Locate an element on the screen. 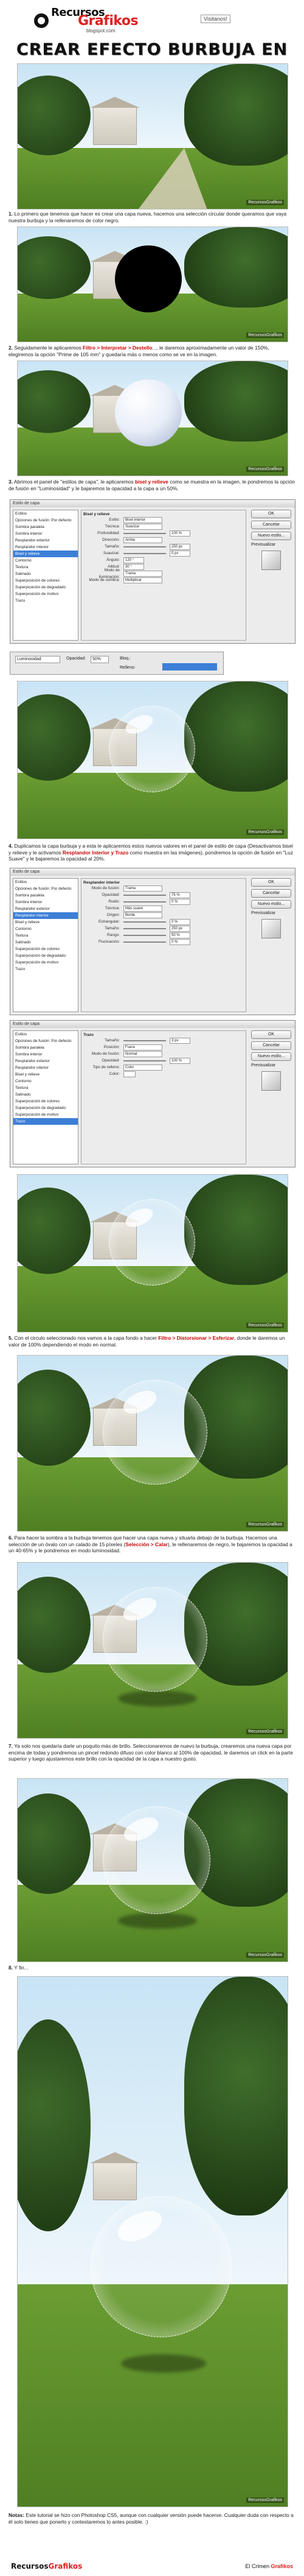 Image resolution: width=304 pixels, height=2576 pixels. field-value: 3 px is located at coordinates (180, 1040).